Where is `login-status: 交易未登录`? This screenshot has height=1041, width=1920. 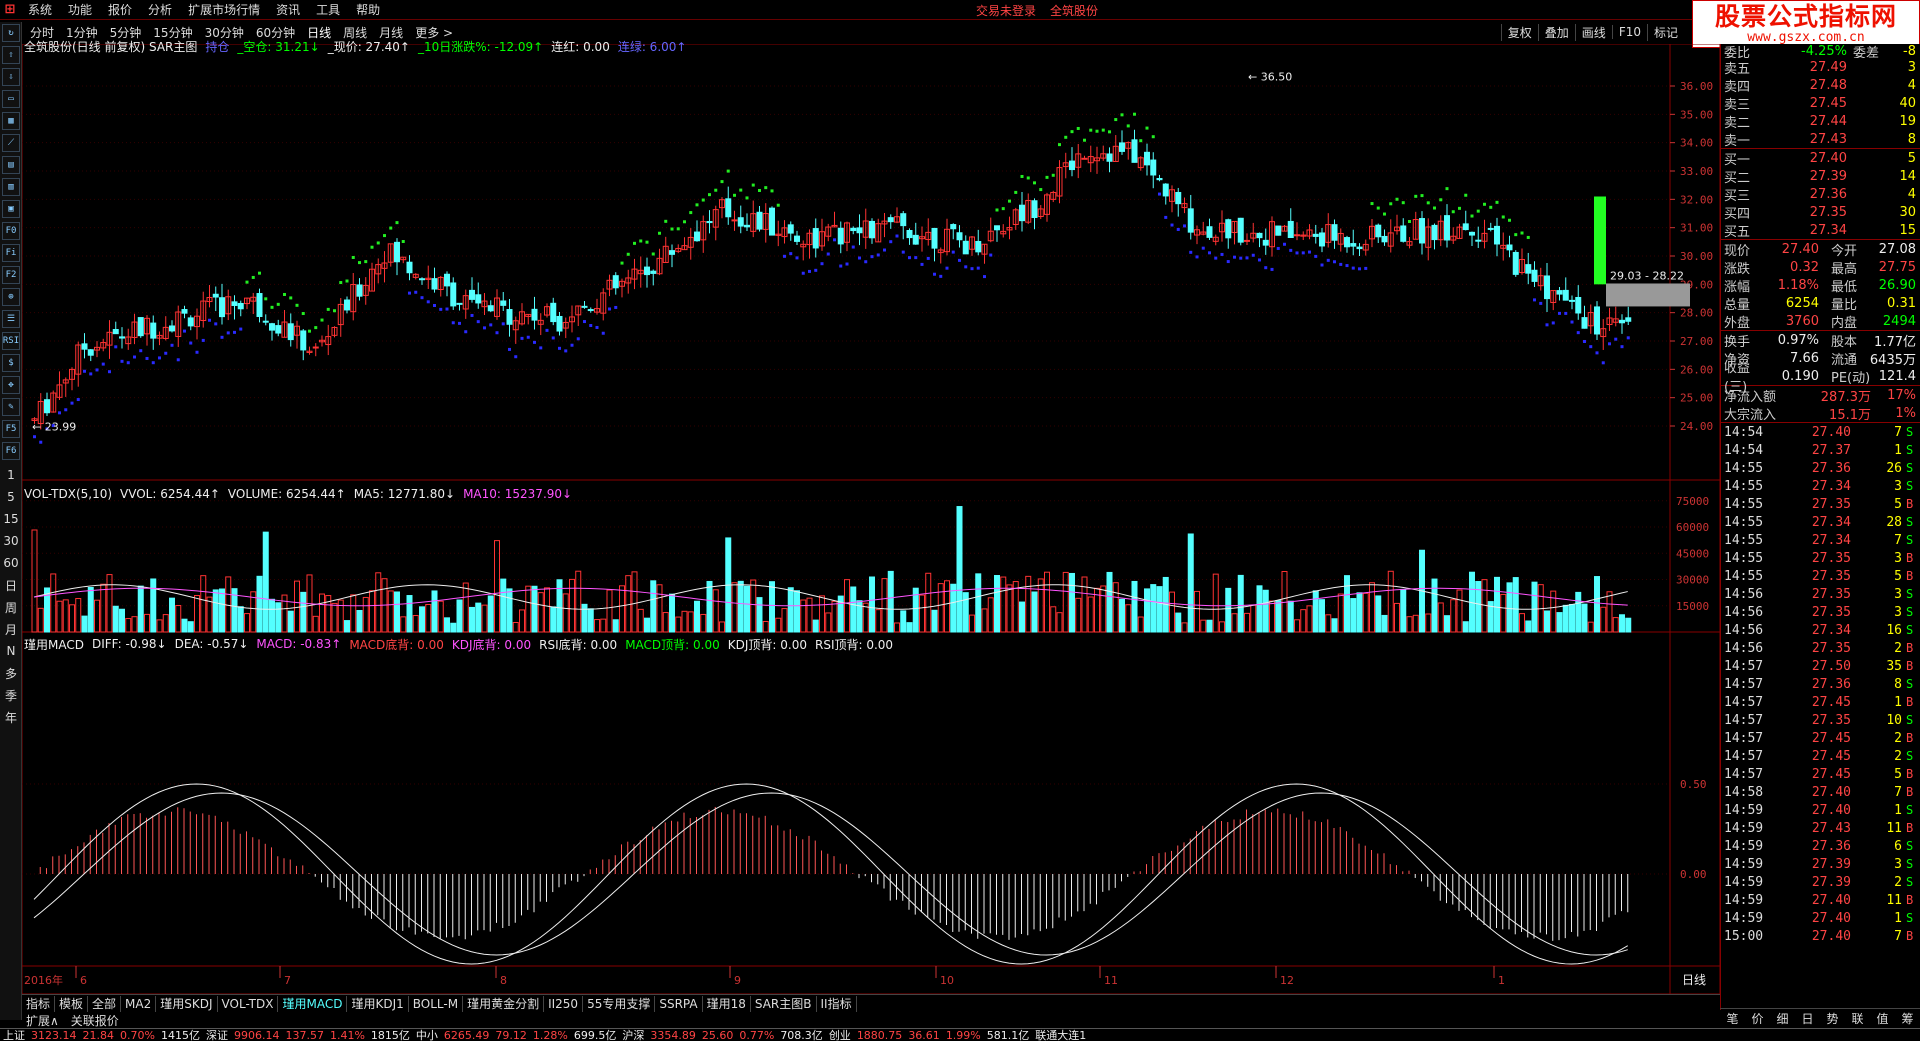
login-status: 交易未登录 is located at coordinates (1006, 10).